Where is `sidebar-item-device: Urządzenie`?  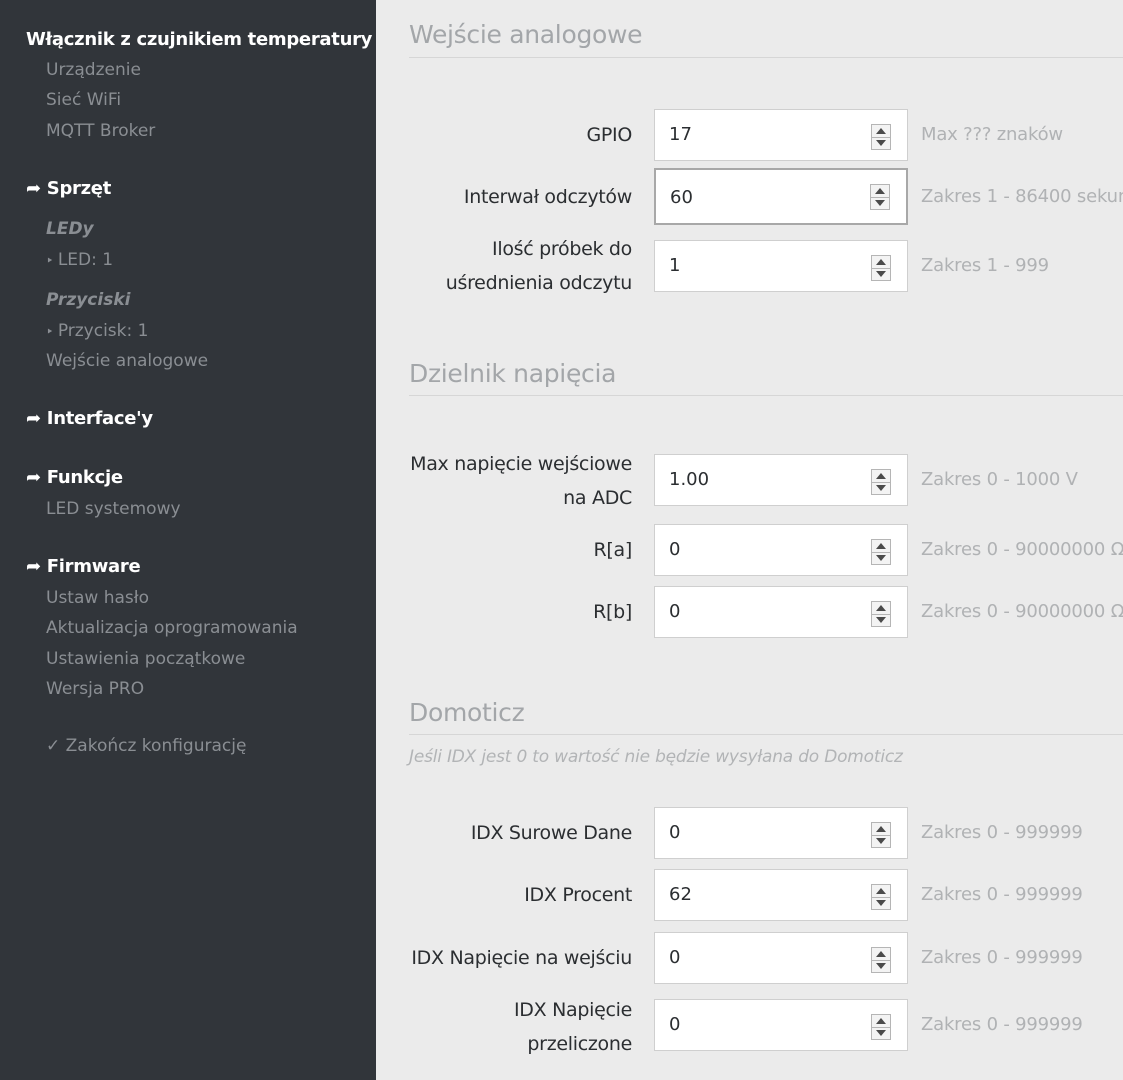 sidebar-item-device: Urządzenie is located at coordinates (93, 70).